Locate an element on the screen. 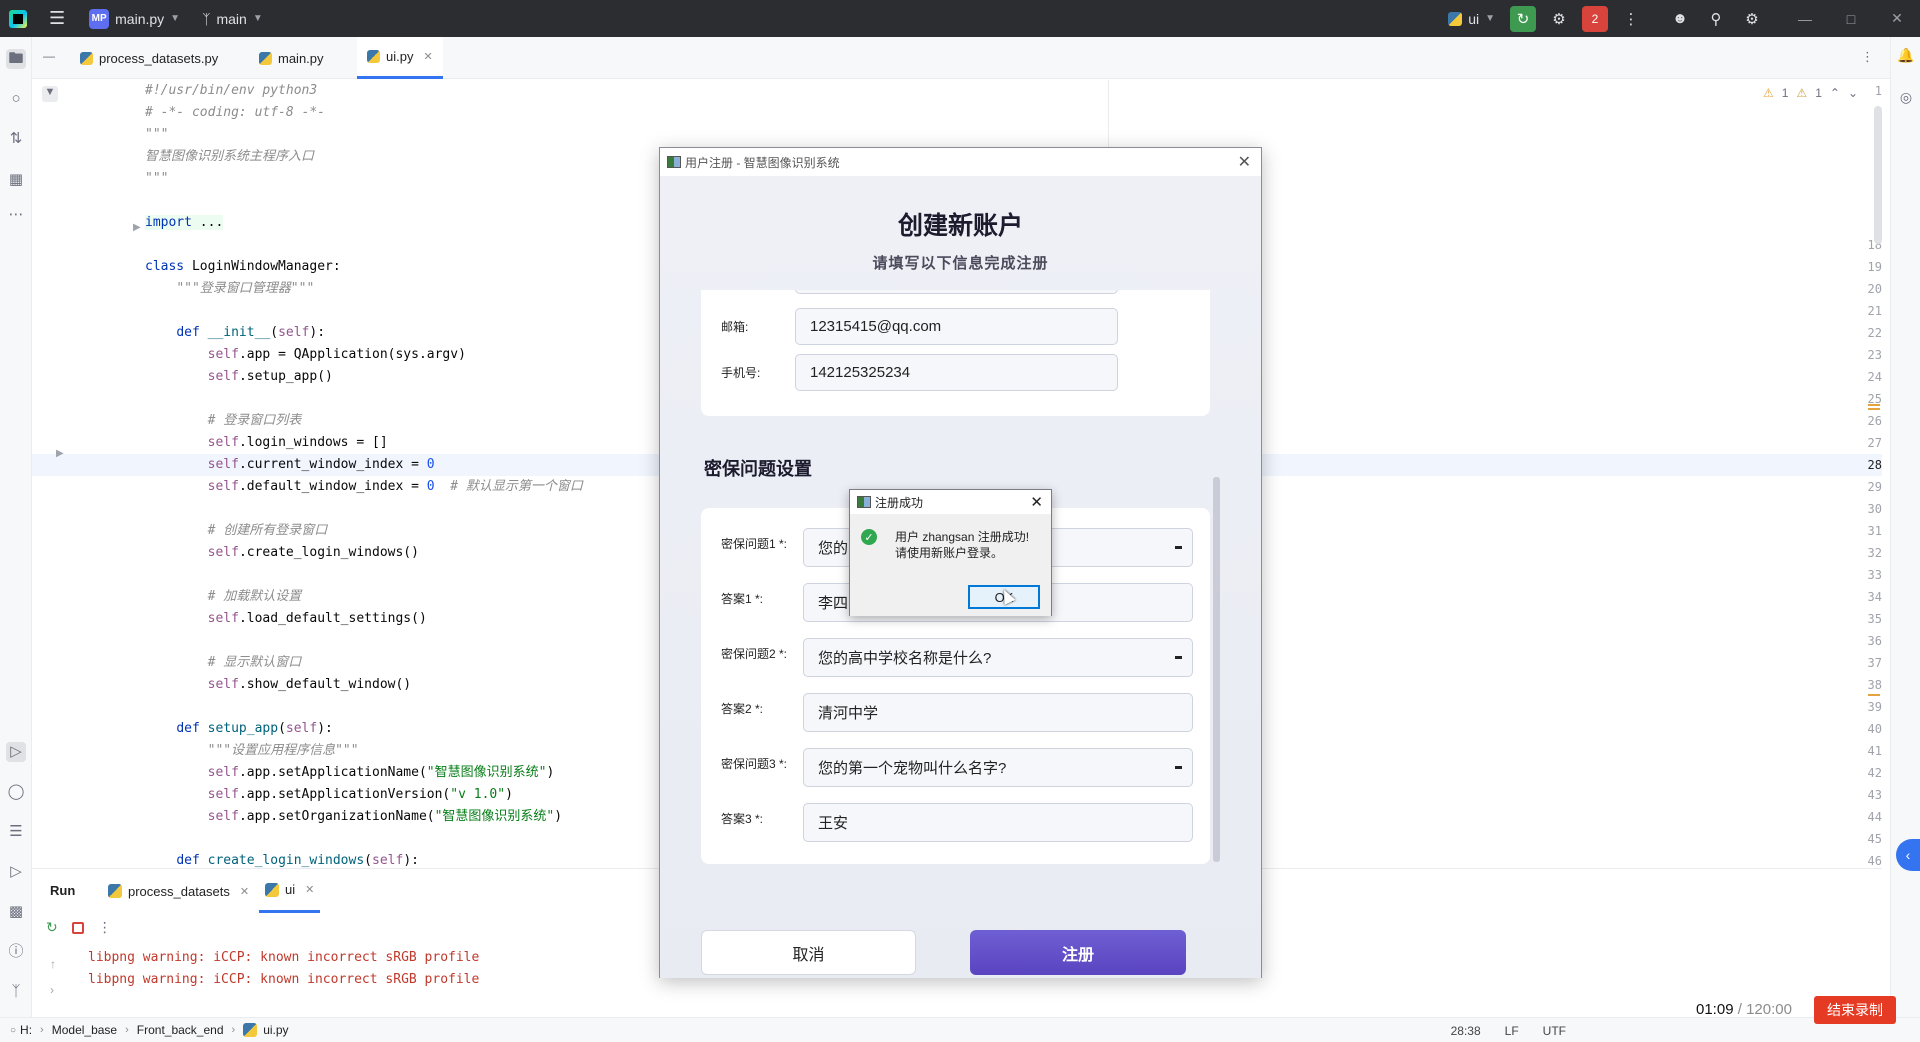 The height and width of the screenshot is (1042, 1920). a3-field: 王安 is located at coordinates (998, 822).